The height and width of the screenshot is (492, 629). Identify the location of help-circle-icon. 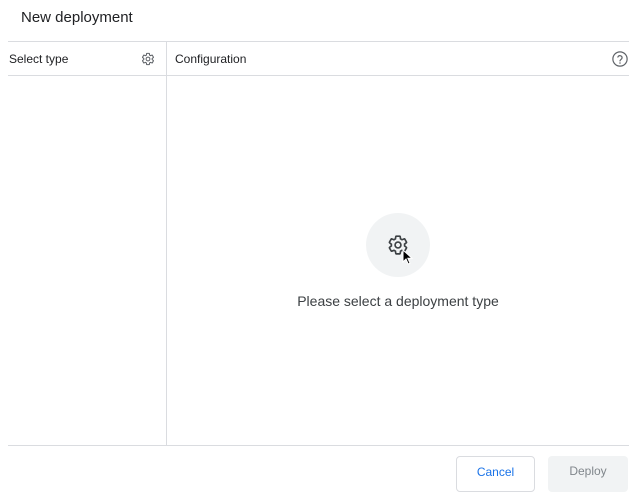
(620, 58).